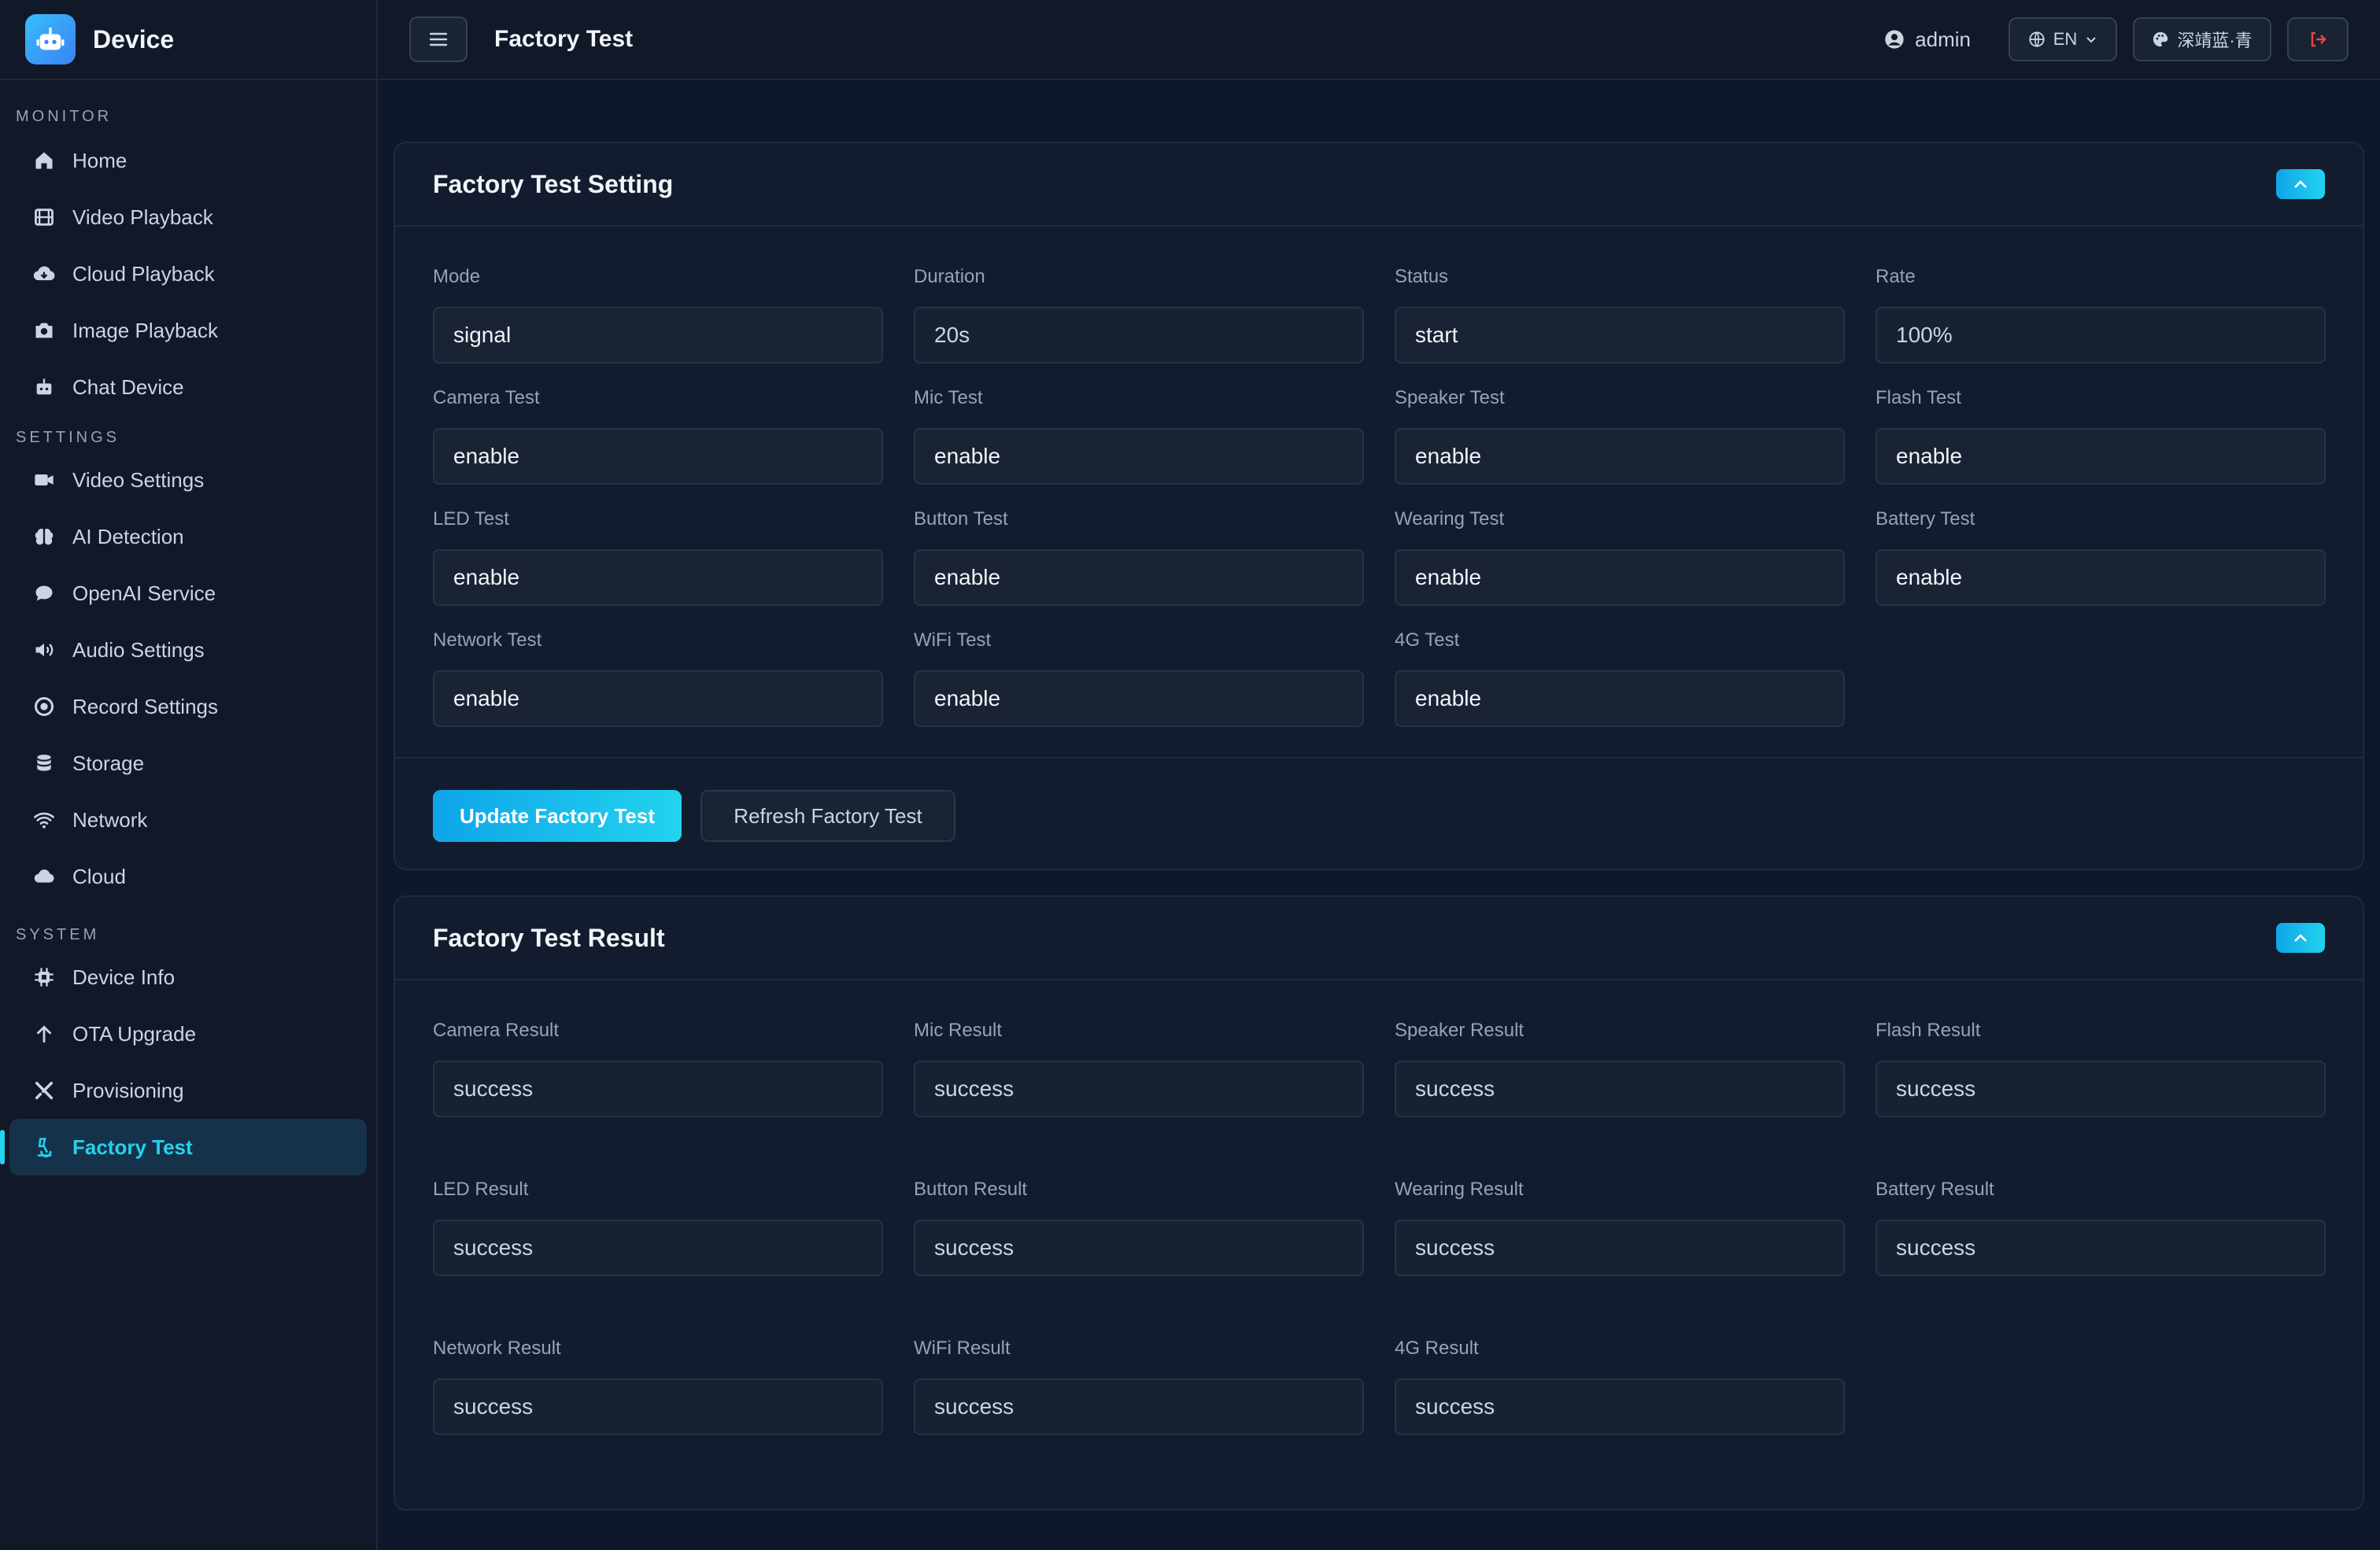 This screenshot has height=1550, width=2380. Describe the element at coordinates (188, 876) in the screenshot. I see `sidebar-item-cloud: Cloud` at that location.